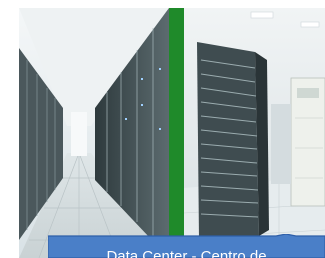 The image size is (325, 258). Describe the element at coordinates (176, 133) in the screenshot. I see `green-divider` at that location.